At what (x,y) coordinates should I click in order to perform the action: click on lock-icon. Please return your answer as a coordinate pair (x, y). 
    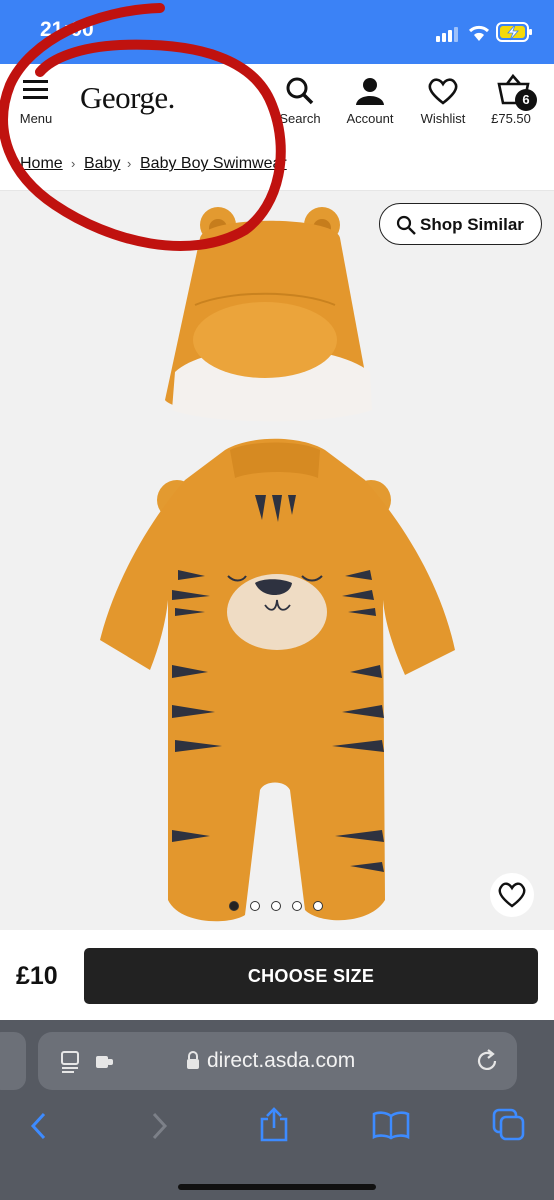
    Looking at the image, I should click on (193, 1060).